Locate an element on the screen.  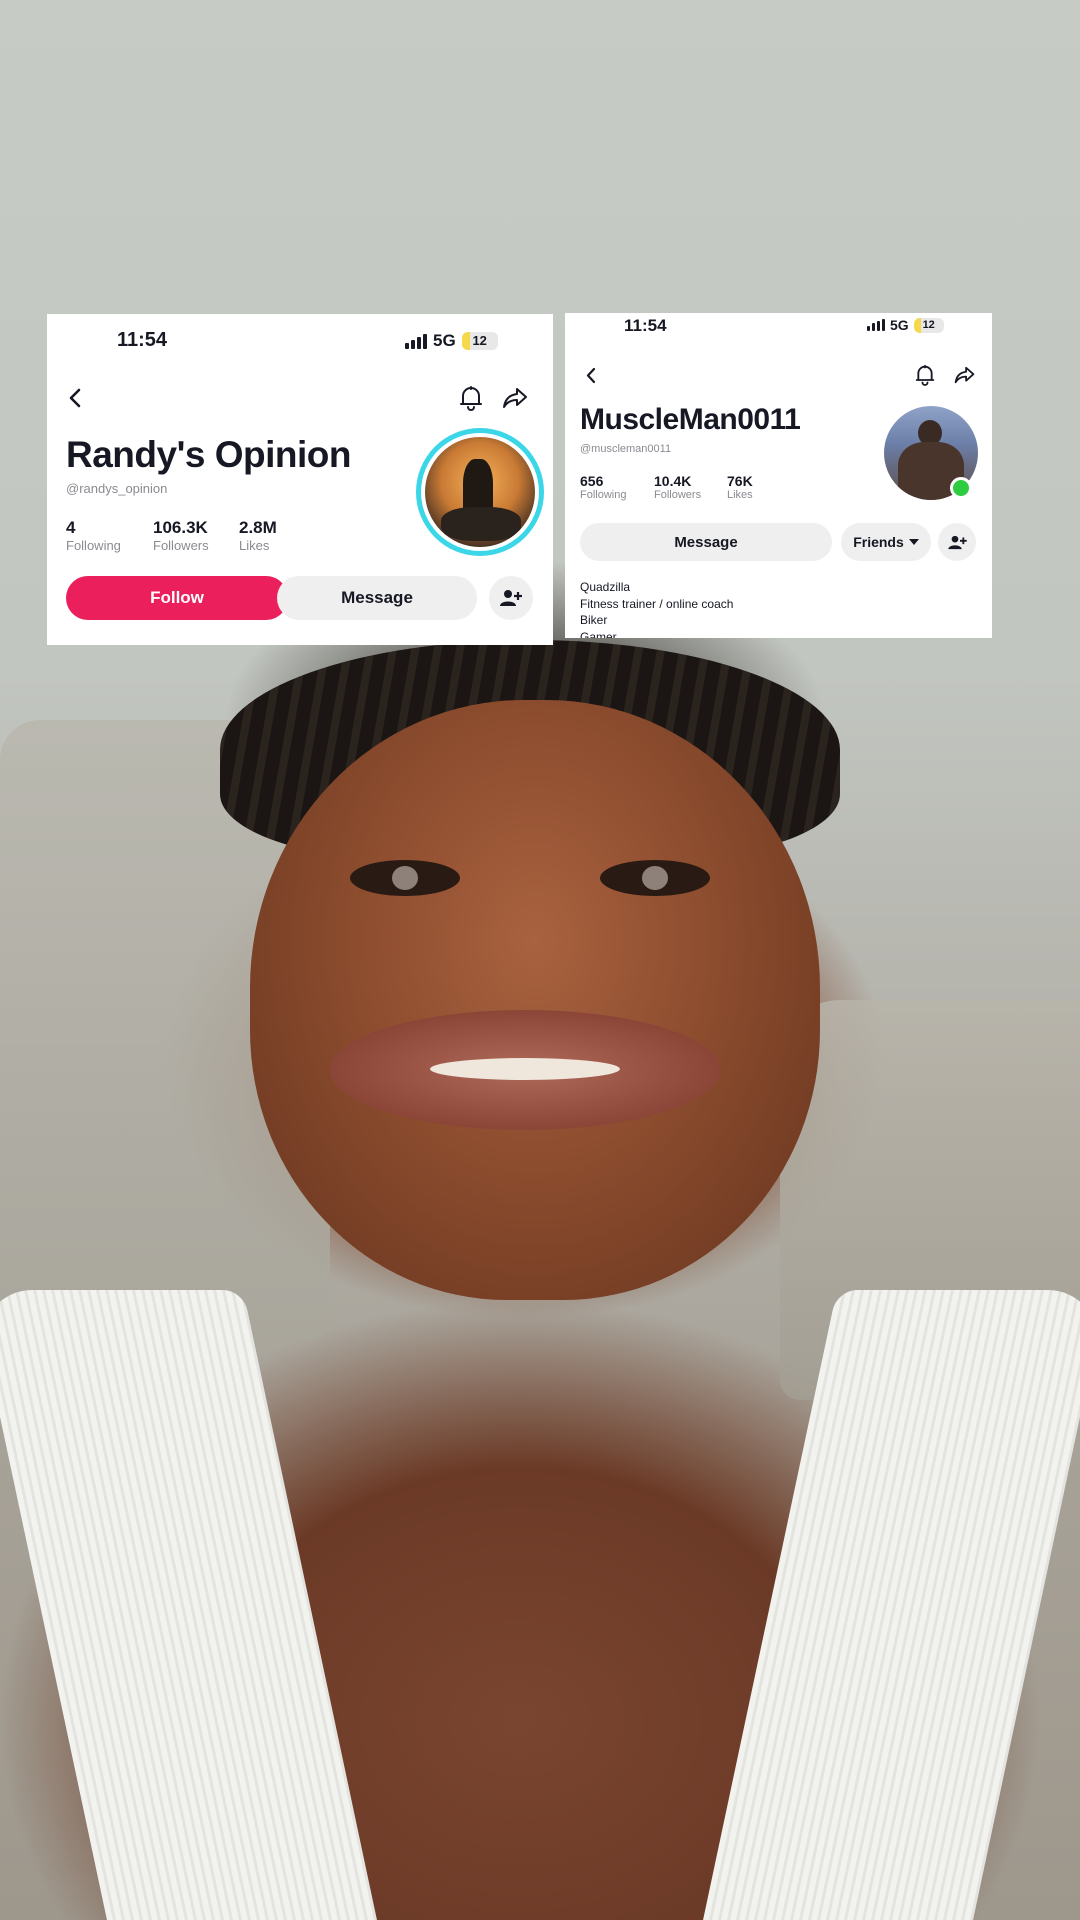
friends-label: Friends is located at coordinates (878, 542).